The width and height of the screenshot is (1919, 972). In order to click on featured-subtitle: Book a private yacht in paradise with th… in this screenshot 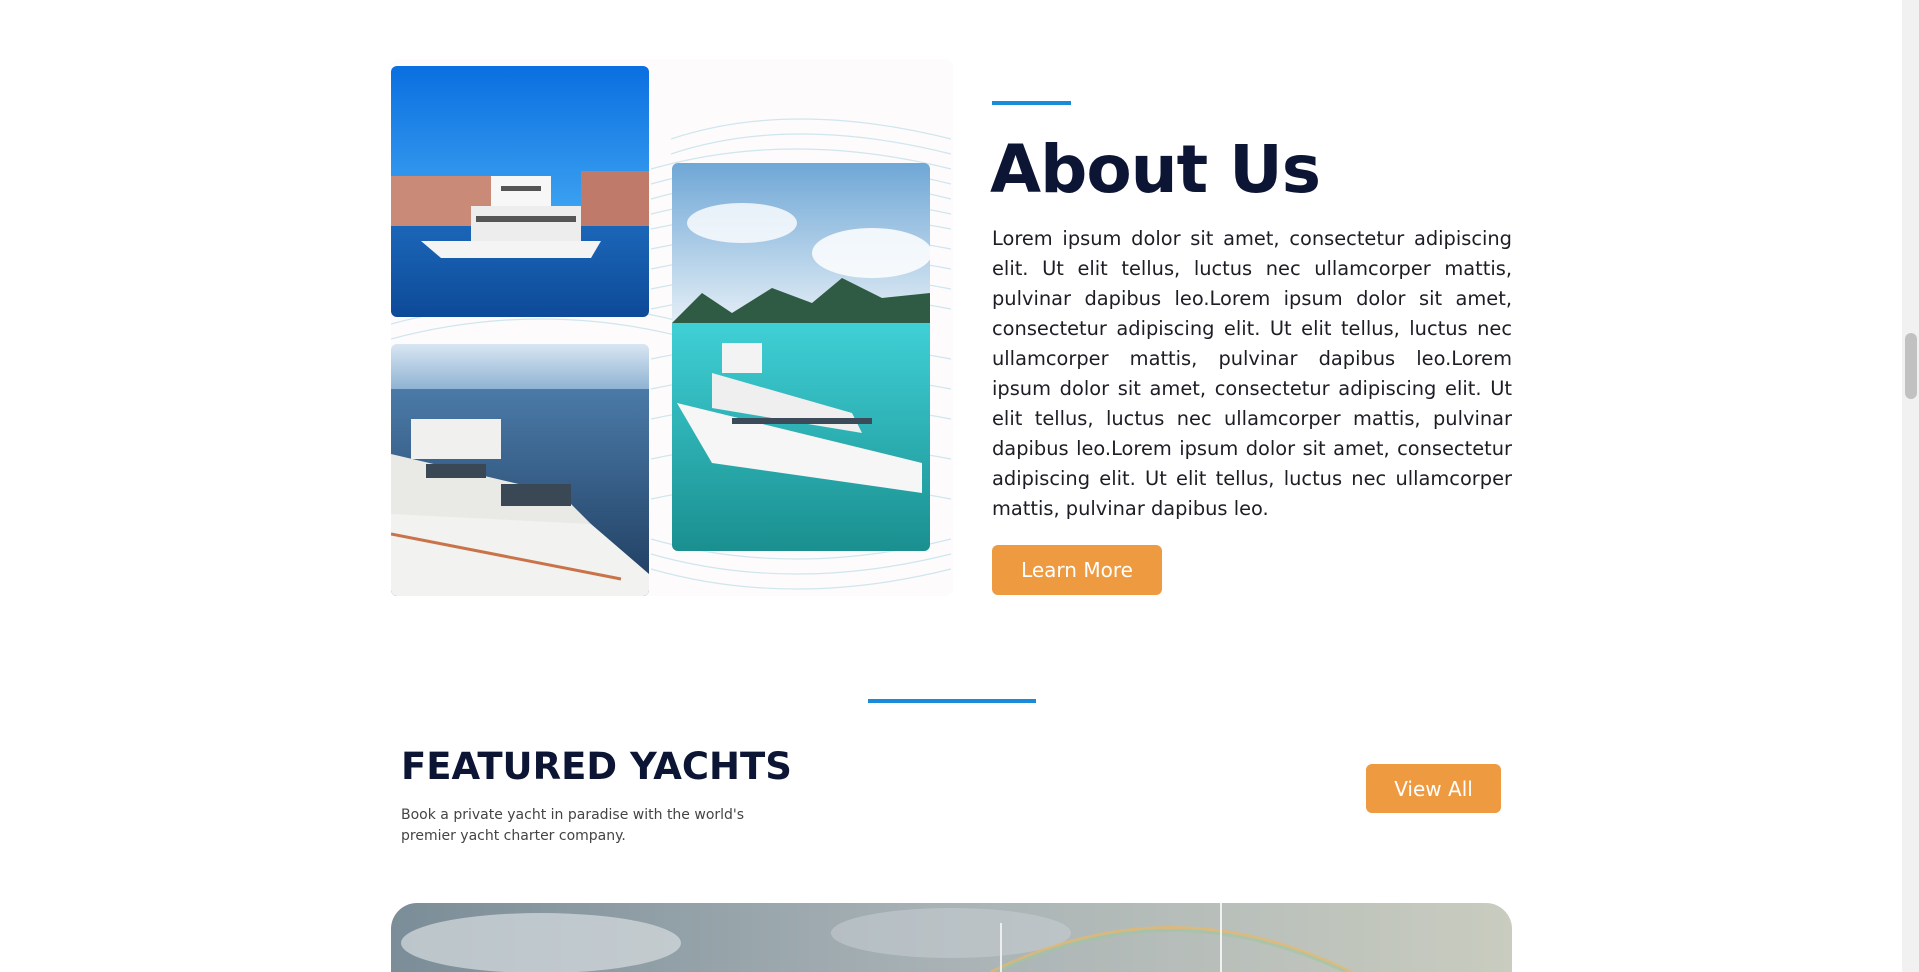, I will do `click(573, 825)`.